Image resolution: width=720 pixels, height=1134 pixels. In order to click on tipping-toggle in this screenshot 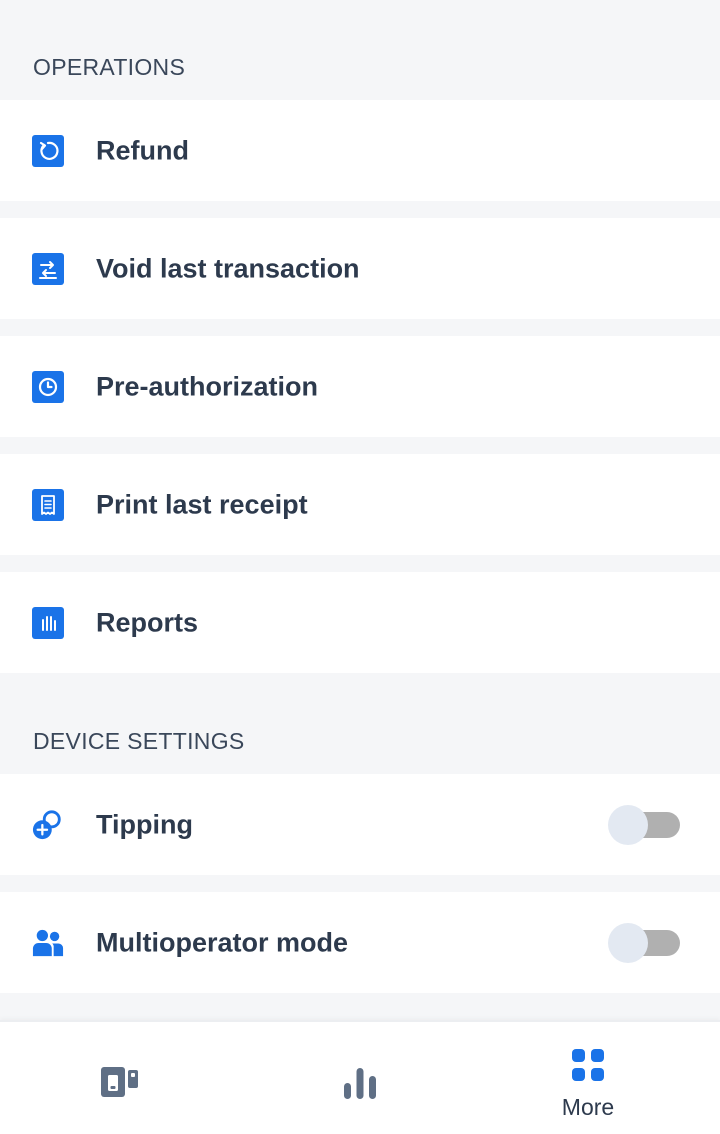, I will do `click(645, 824)`.